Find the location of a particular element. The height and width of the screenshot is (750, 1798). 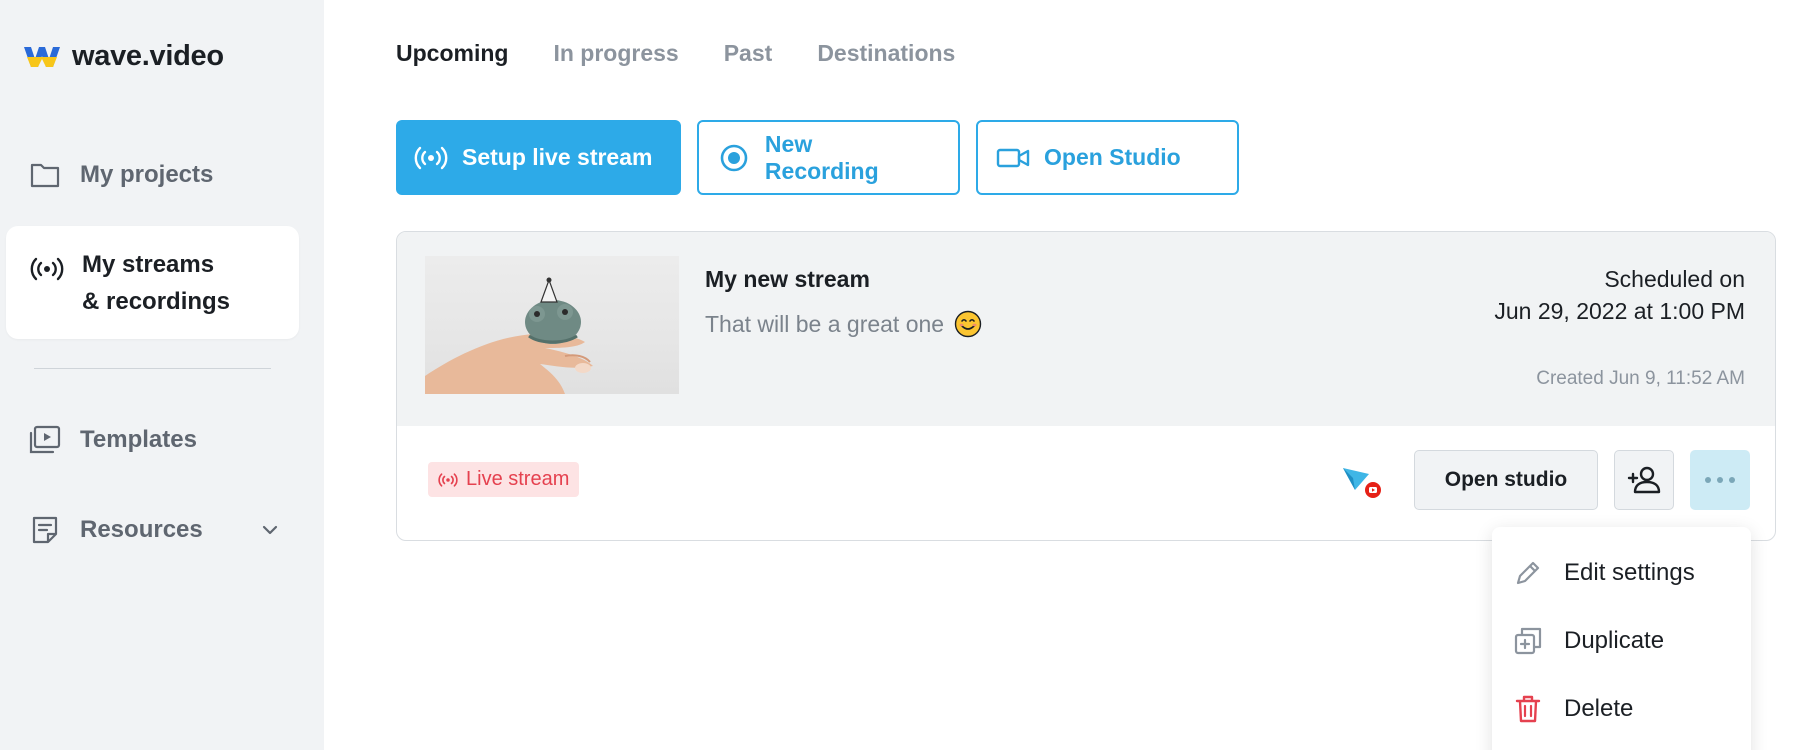

setup-live-stream-button: Setup live stream is located at coordinates (538, 157).